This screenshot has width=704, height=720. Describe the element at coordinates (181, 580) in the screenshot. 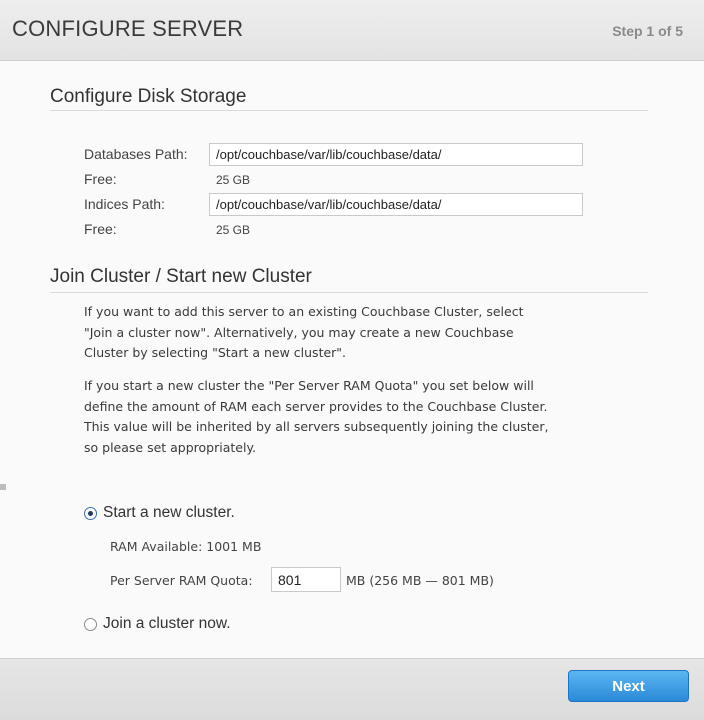

I see `ram-quota-label: Per Server RAM Quota:` at that location.